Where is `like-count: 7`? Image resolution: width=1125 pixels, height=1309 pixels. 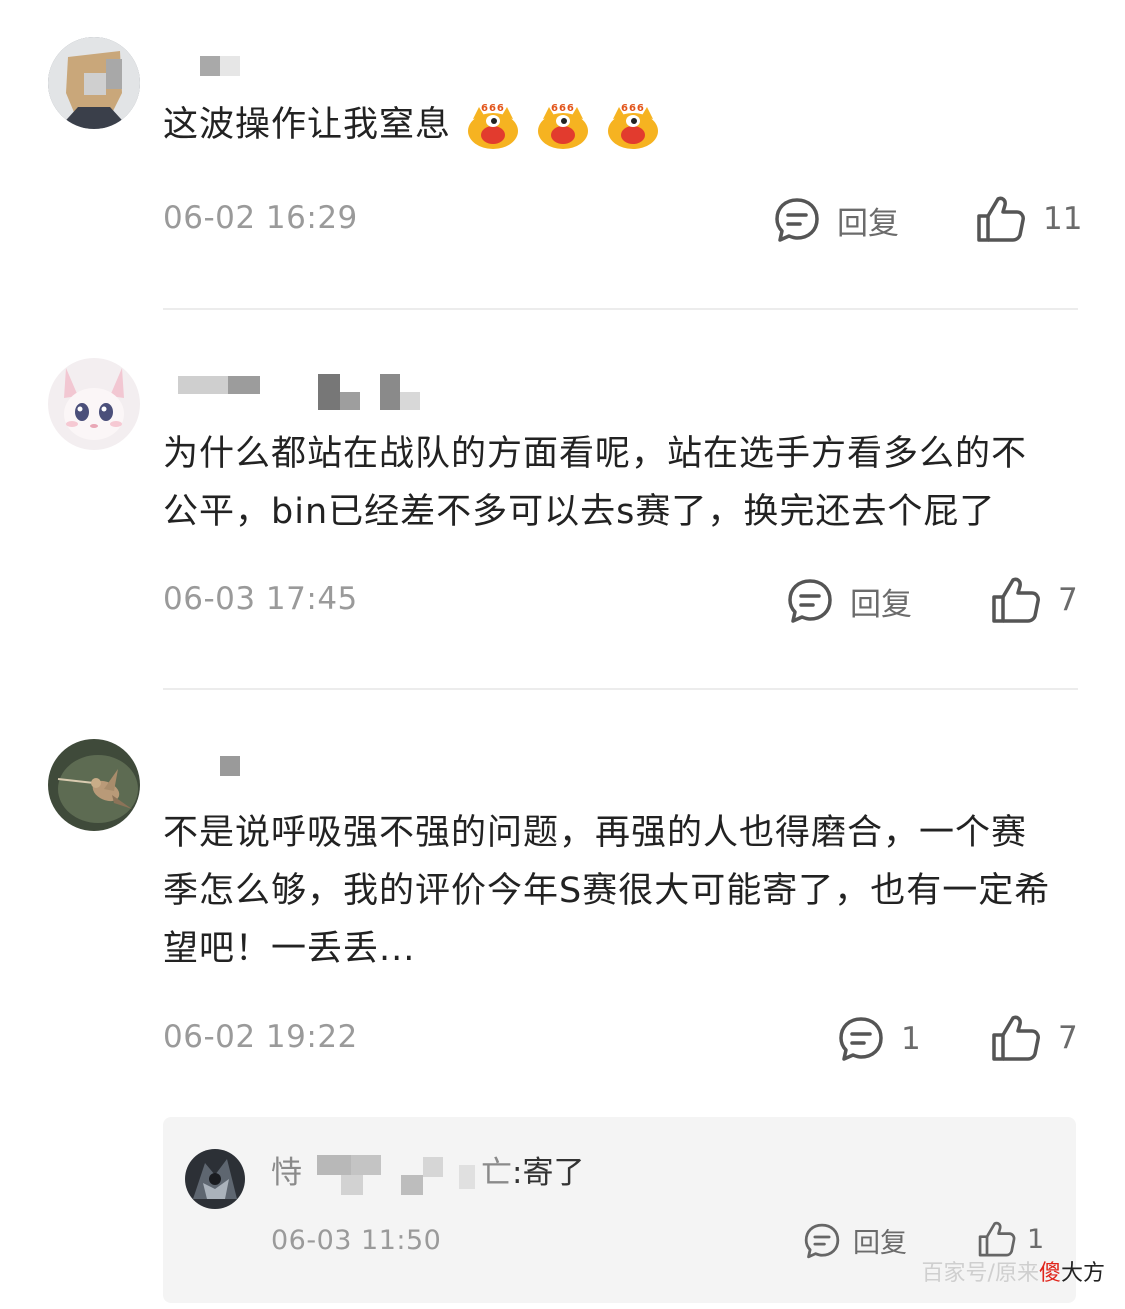
like-count: 7 is located at coordinates (1068, 1038).